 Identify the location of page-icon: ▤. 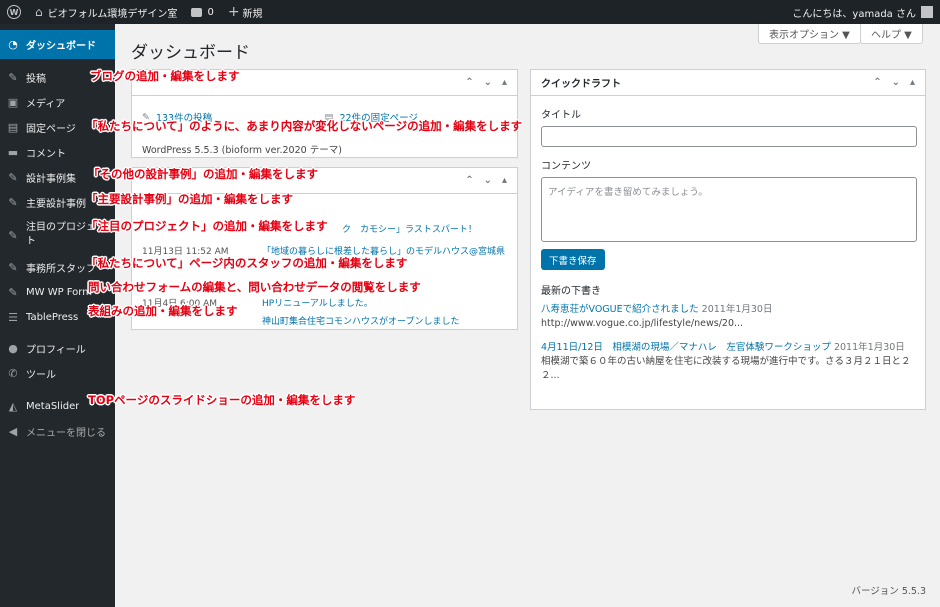
(13, 127).